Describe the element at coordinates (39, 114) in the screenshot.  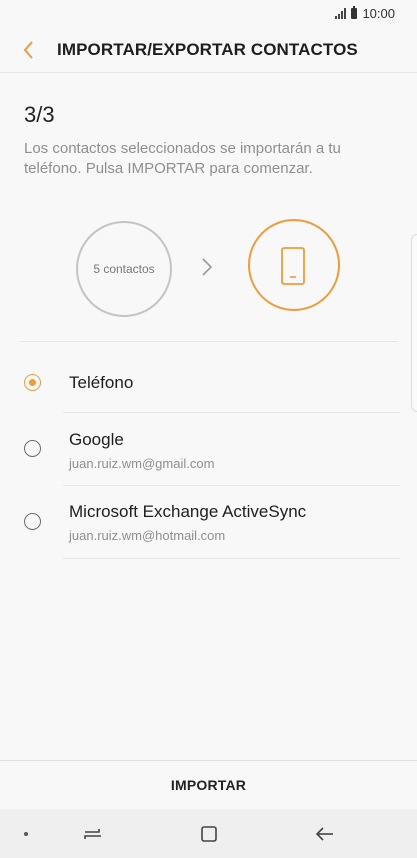
I see `step-indicator: 3/3` at that location.